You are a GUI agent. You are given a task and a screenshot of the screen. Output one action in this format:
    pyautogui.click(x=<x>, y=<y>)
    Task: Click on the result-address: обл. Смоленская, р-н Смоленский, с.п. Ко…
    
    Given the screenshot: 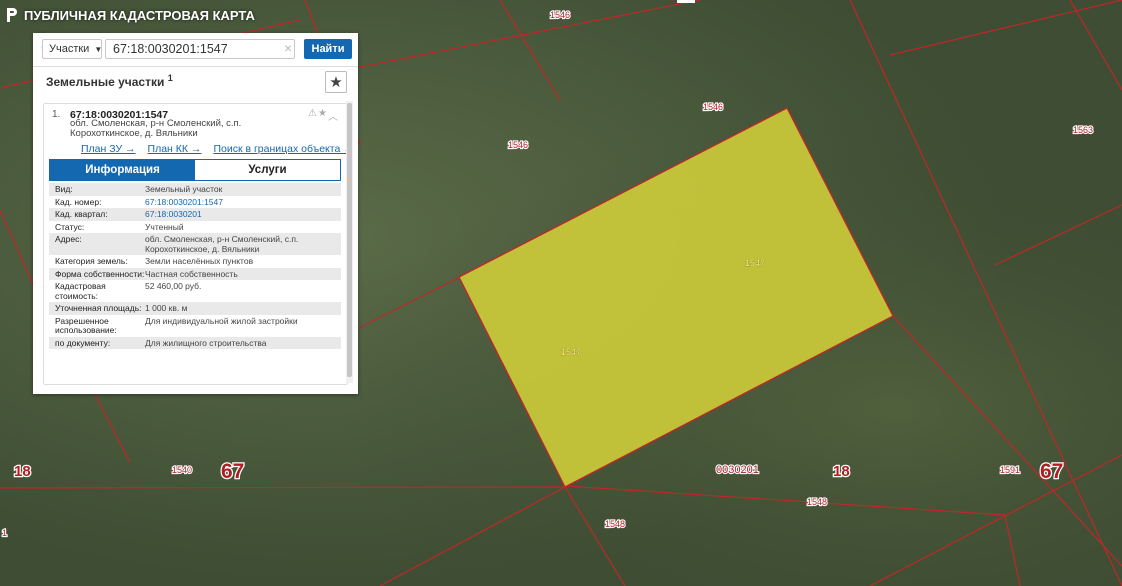 What is the action you would take?
    pyautogui.click(x=156, y=128)
    